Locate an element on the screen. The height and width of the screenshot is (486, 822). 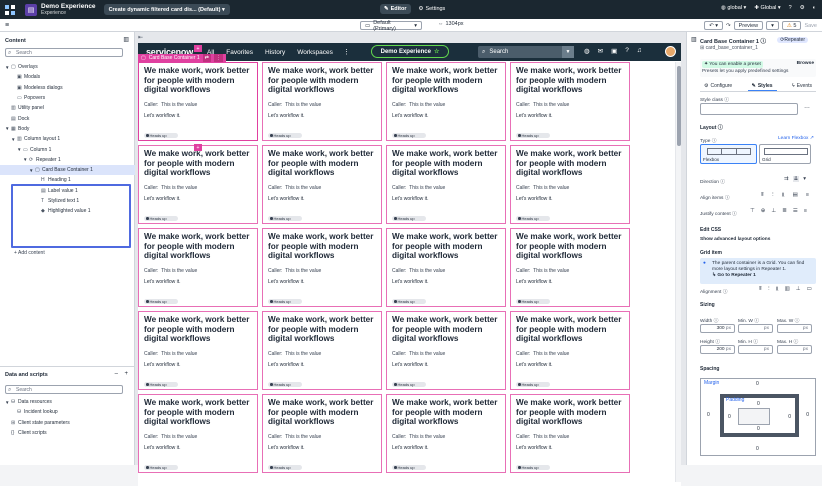
experience-pill: Demo Experience ☆ is located at coordinates (410, 51).